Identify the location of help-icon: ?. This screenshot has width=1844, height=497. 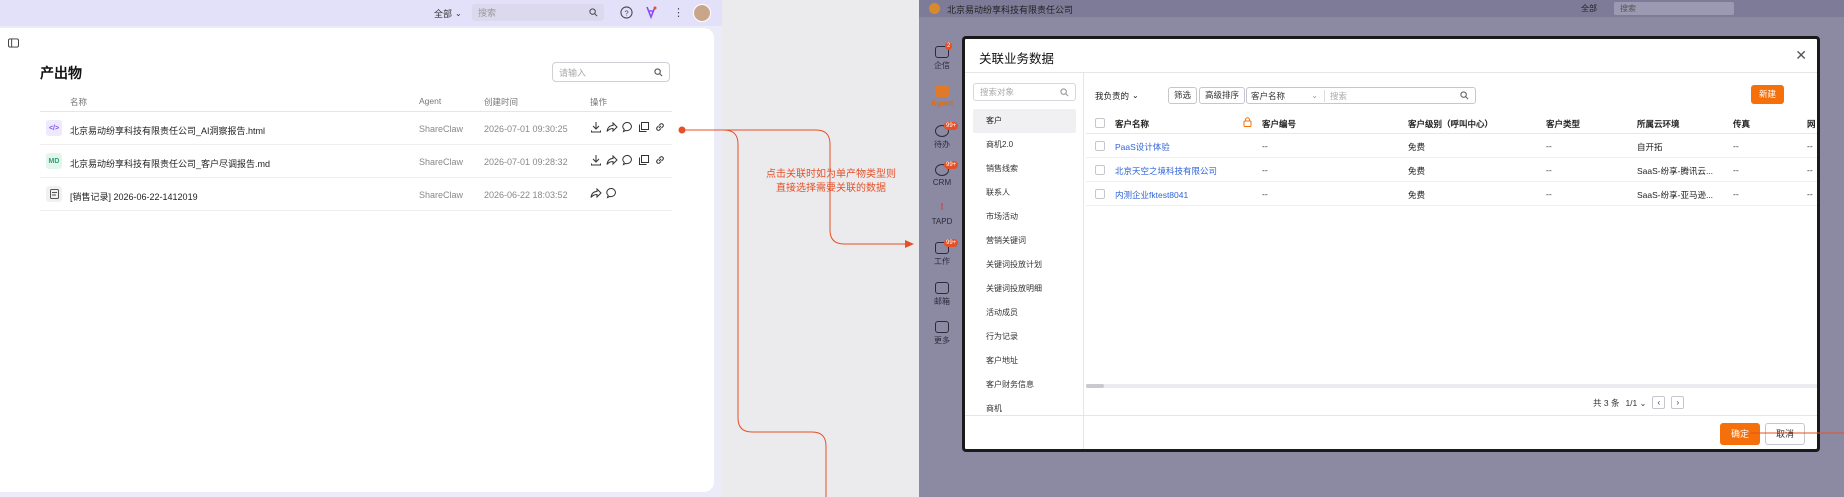
(626, 12).